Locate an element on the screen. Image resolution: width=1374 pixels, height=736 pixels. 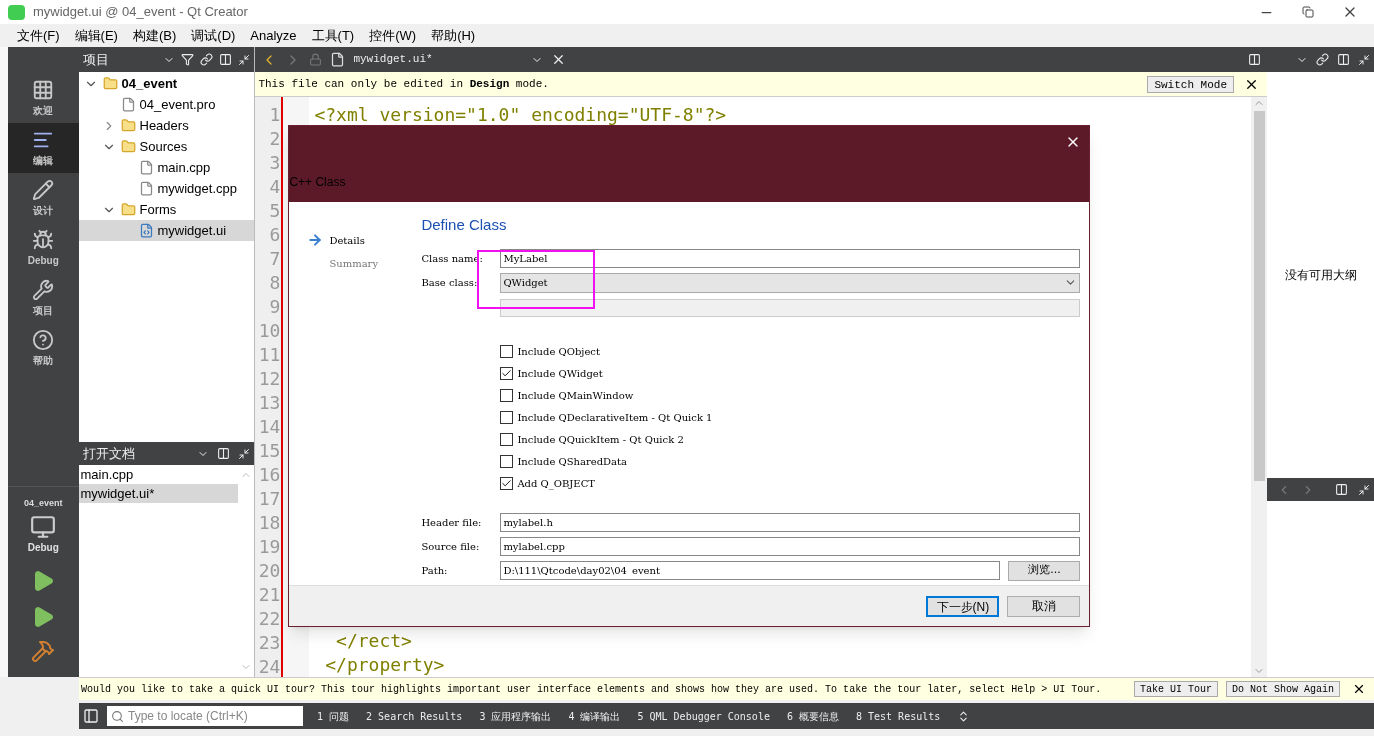
tree-item: mywidget.ui is located at coordinates (166, 230).